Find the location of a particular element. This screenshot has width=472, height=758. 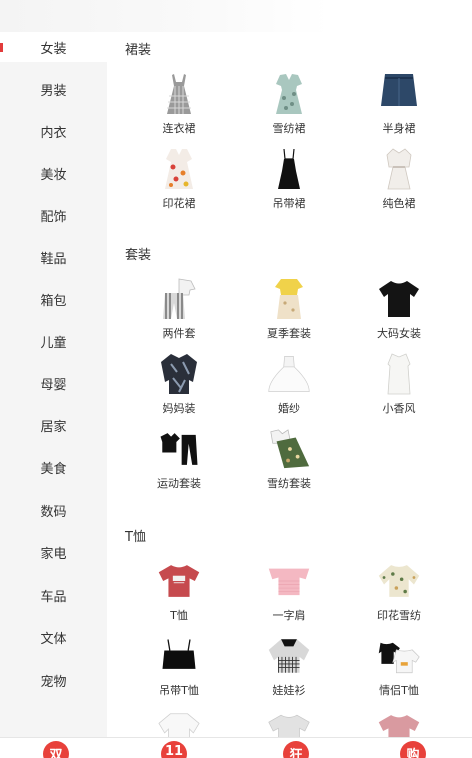

sidebar-item-label: 美妆 is located at coordinates (53, 175).